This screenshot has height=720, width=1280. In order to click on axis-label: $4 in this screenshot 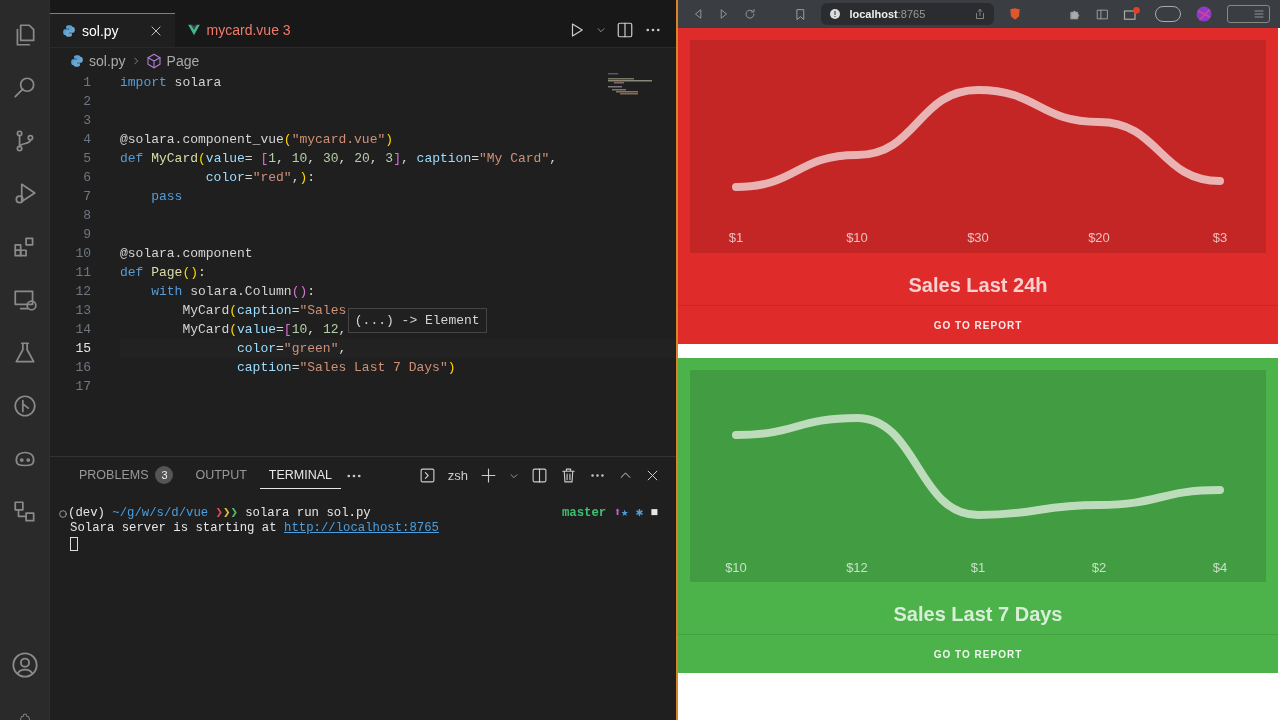, I will do `click(1220, 567)`.